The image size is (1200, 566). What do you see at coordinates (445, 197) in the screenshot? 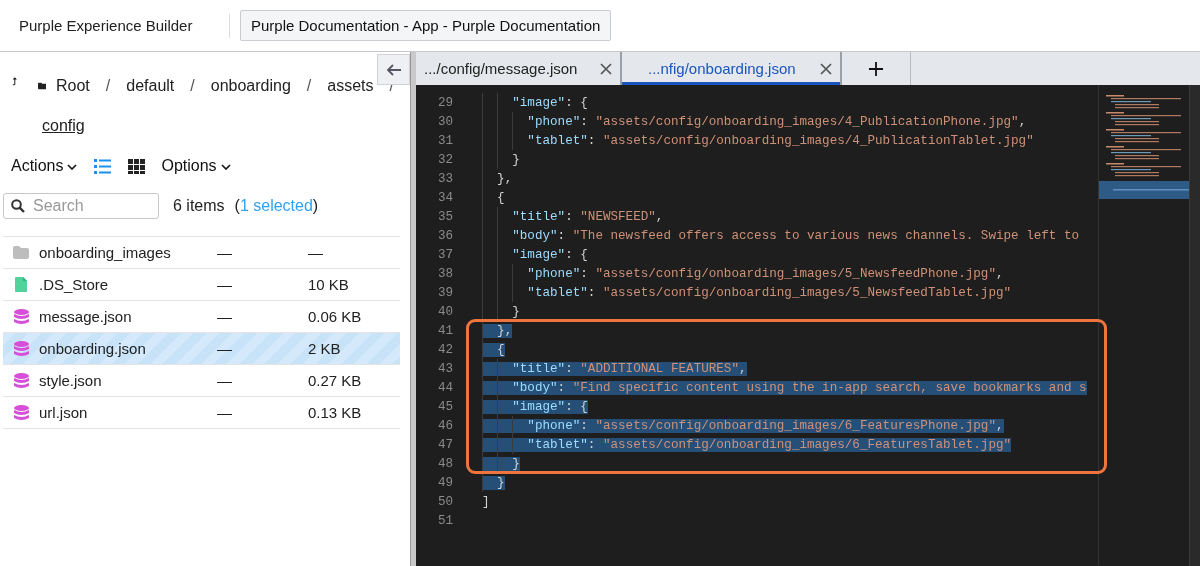
I see `line-number: 34` at bounding box center [445, 197].